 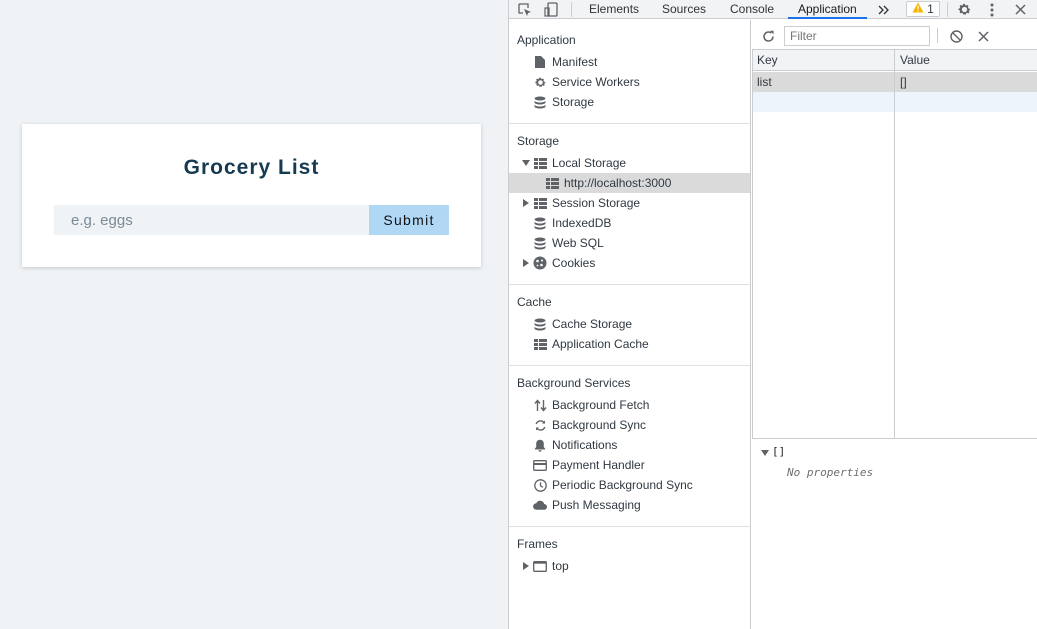 I want to click on active-tab-indicator, so click(x=827, y=18).